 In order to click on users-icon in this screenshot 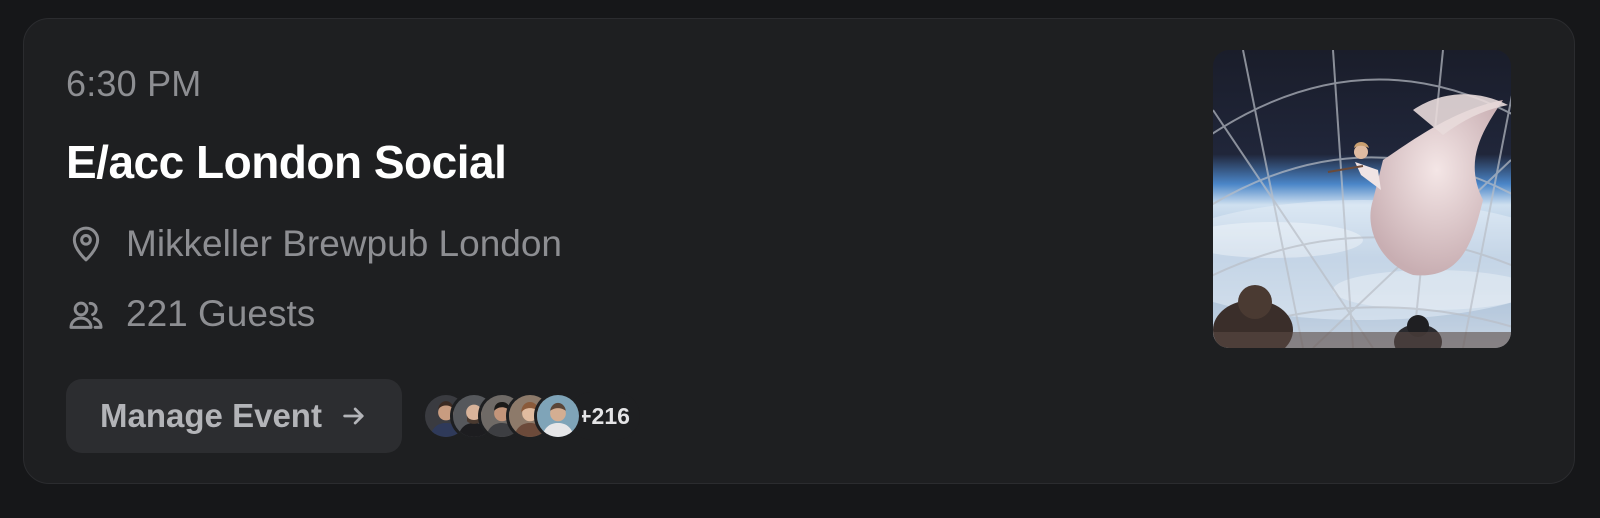, I will do `click(86, 314)`.